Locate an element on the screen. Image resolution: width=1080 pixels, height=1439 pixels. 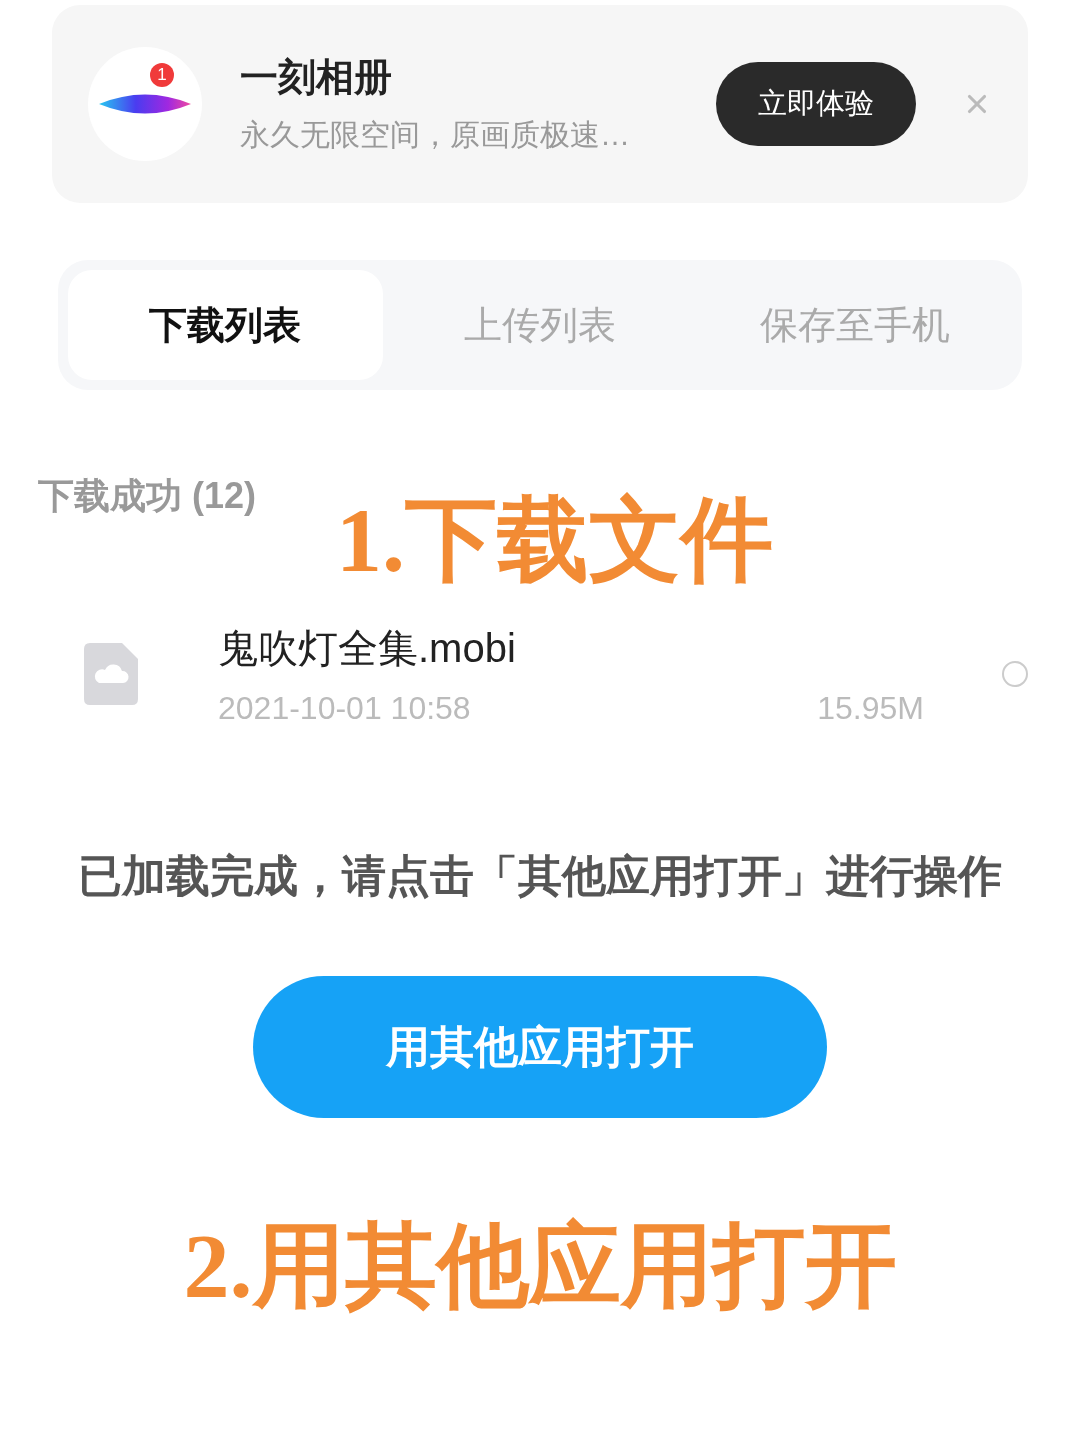
select-radio is located at coordinates (1015, 674).